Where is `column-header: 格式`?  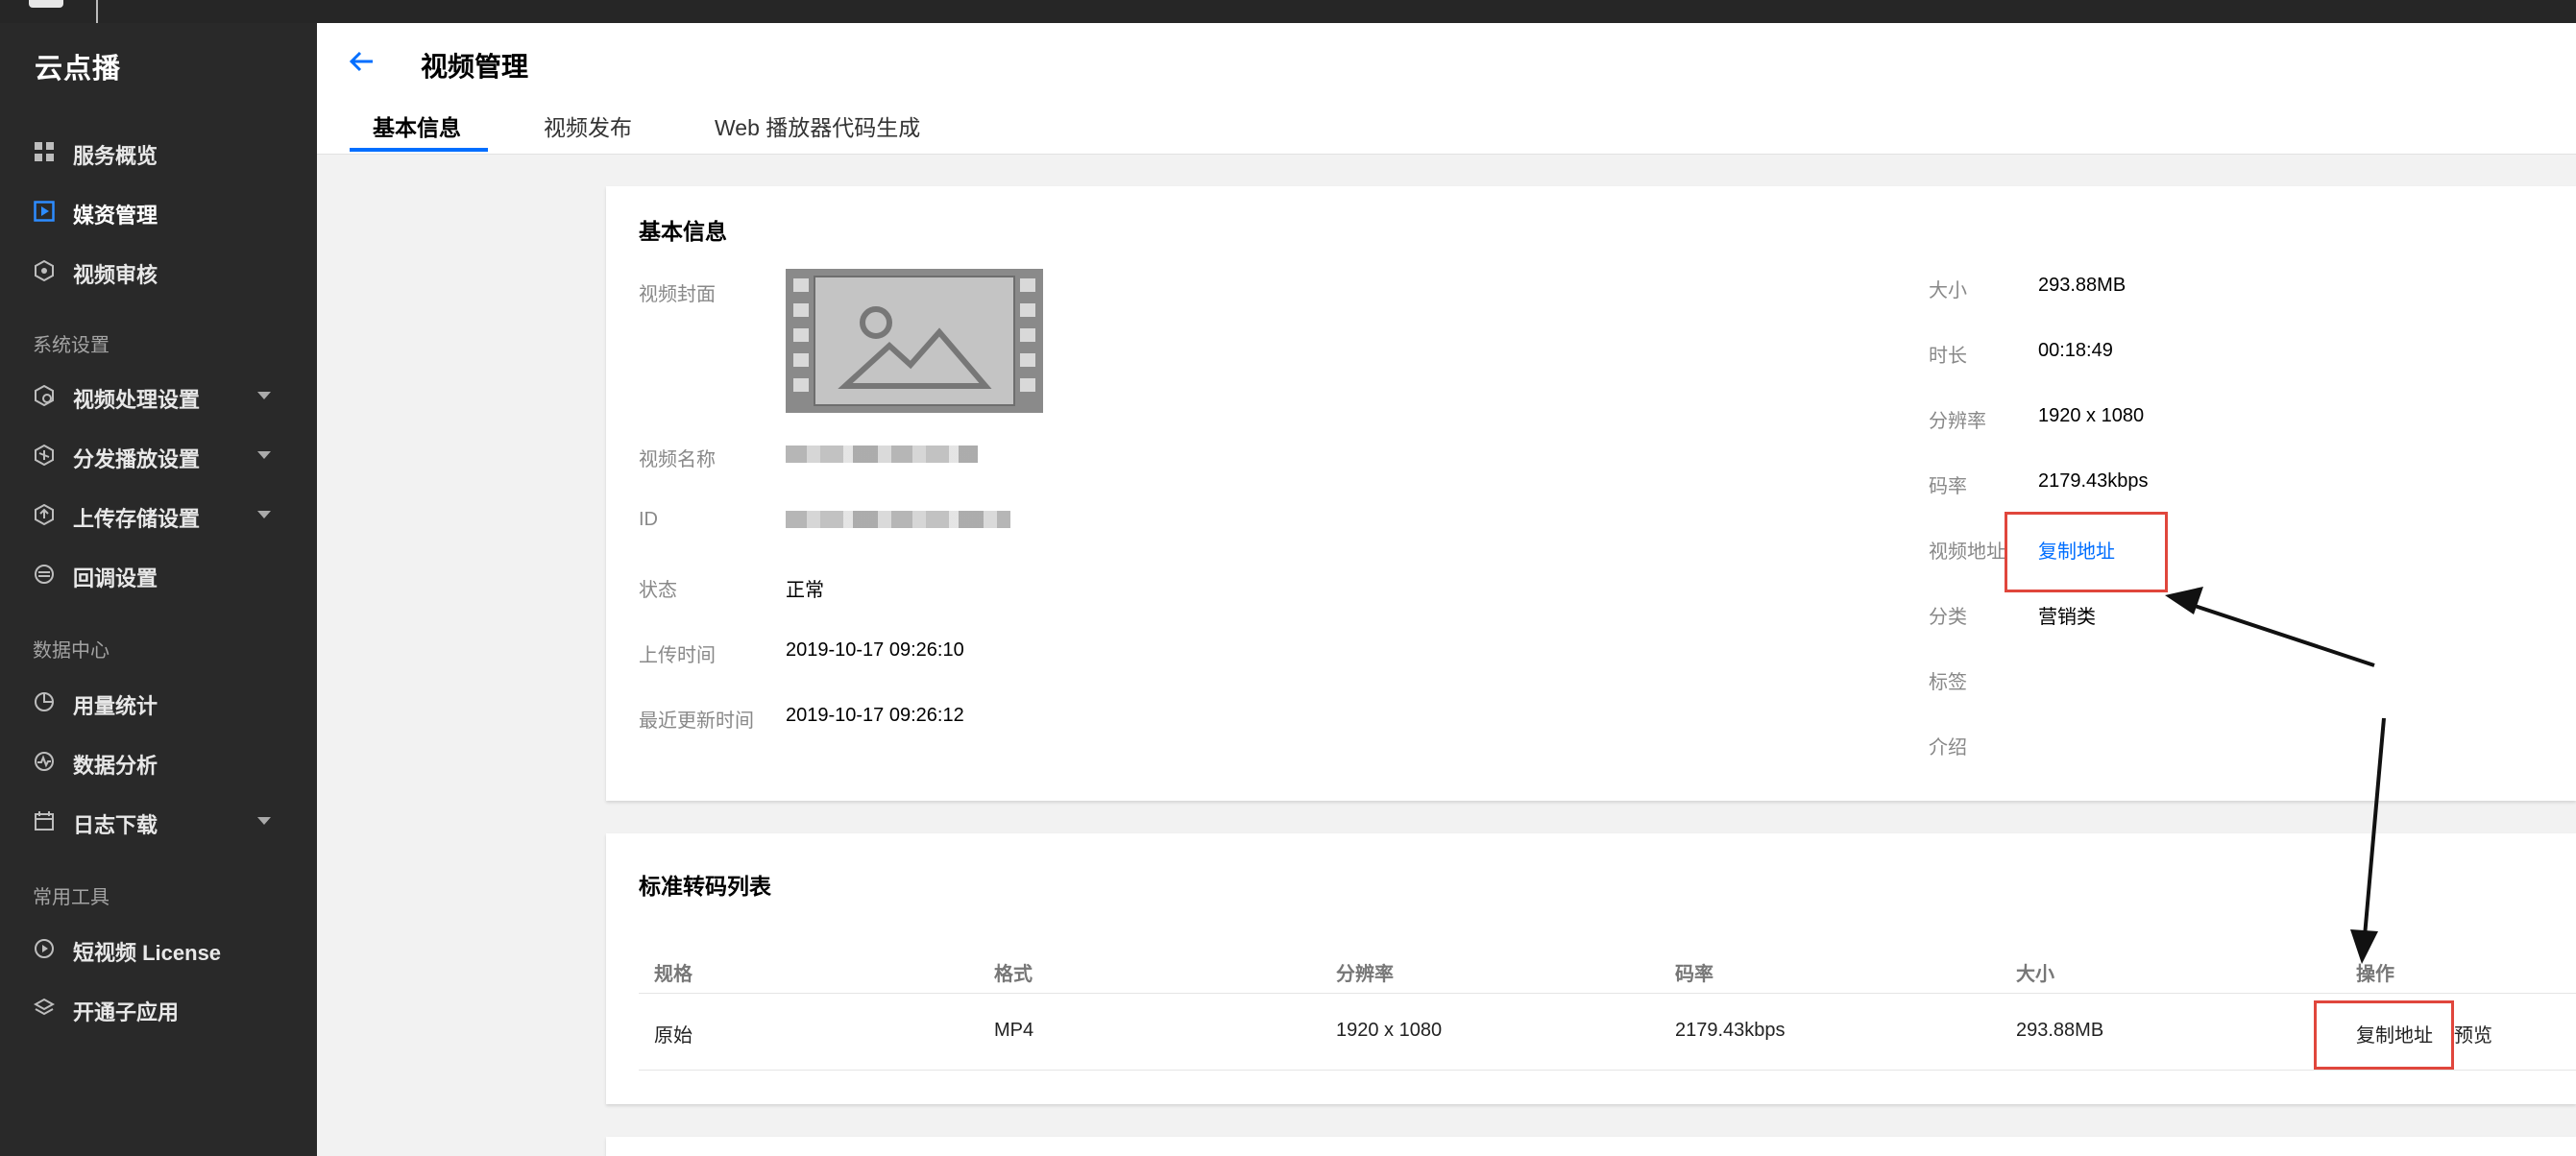
column-header: 格式 is located at coordinates (1014, 974).